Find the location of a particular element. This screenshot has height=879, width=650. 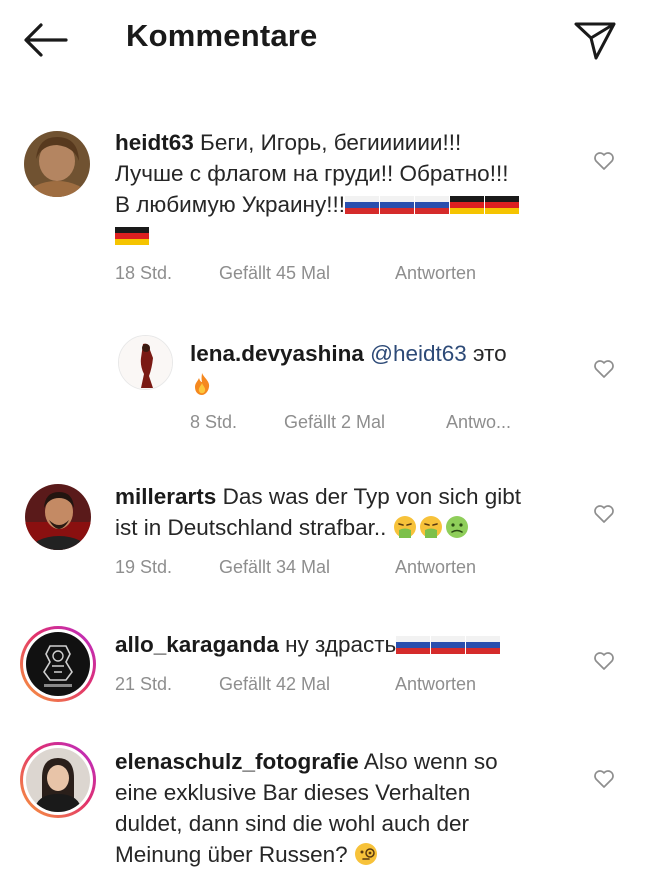

timestamp: 21 Std. is located at coordinates (144, 684).